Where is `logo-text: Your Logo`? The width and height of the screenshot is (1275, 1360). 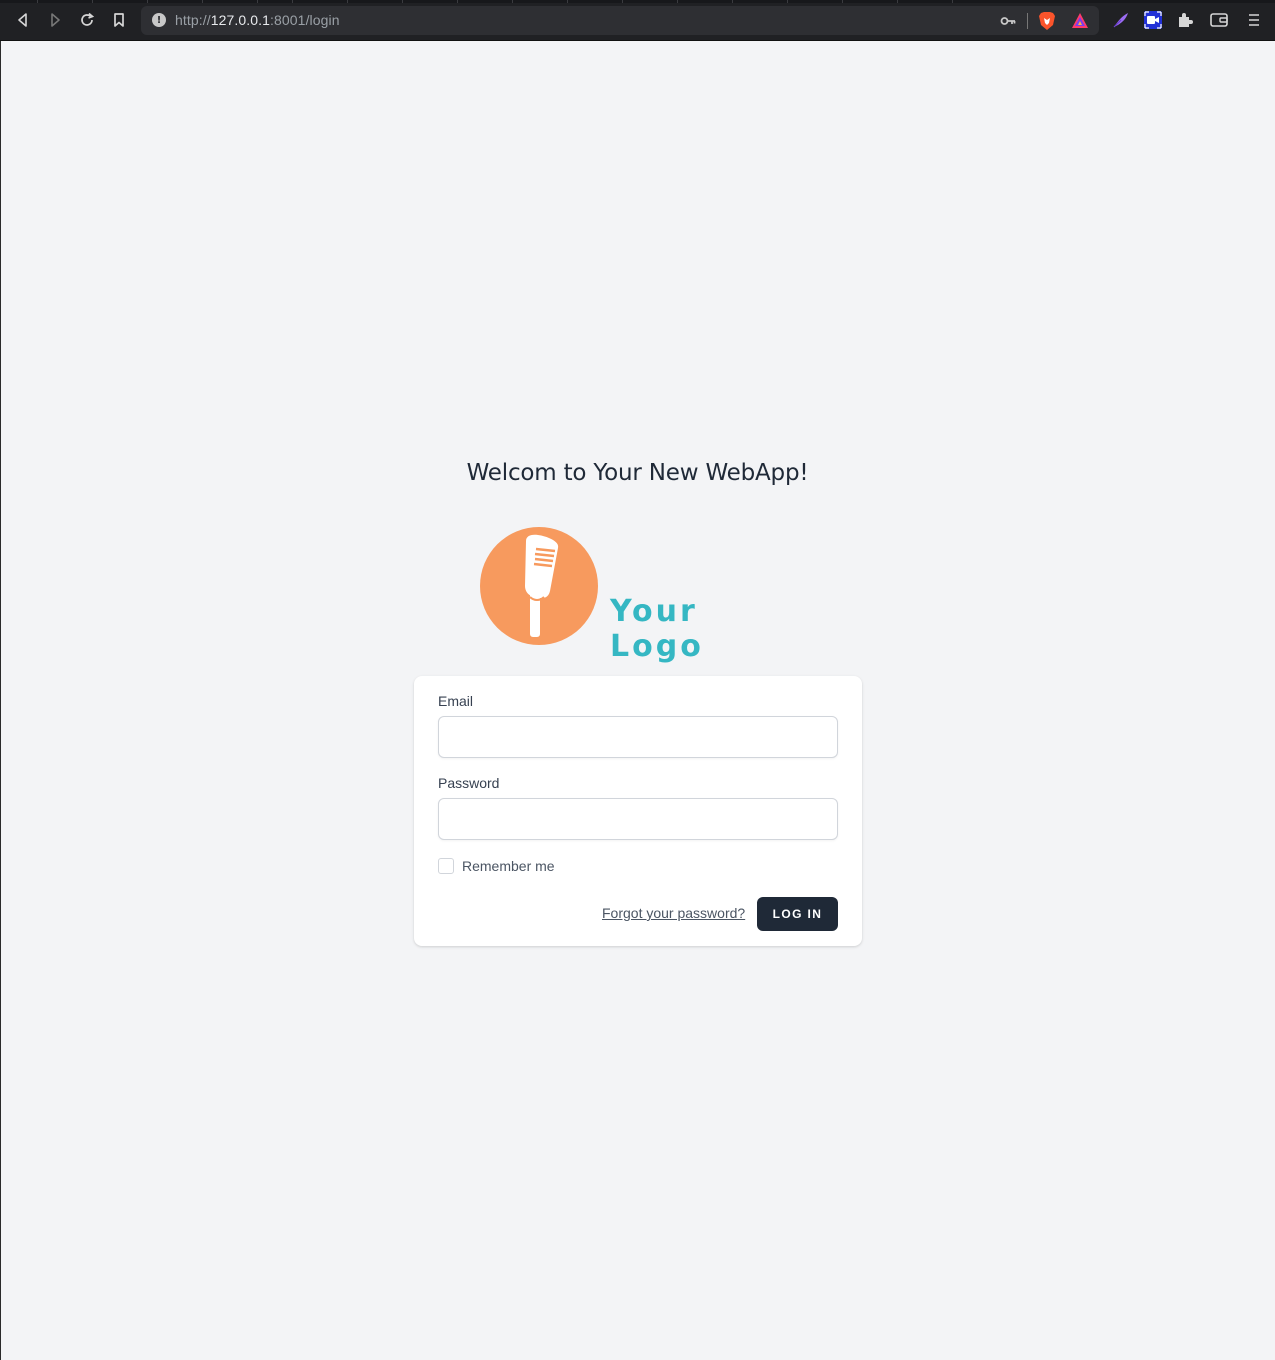
logo-text: Your Logo is located at coordinates (657, 629).